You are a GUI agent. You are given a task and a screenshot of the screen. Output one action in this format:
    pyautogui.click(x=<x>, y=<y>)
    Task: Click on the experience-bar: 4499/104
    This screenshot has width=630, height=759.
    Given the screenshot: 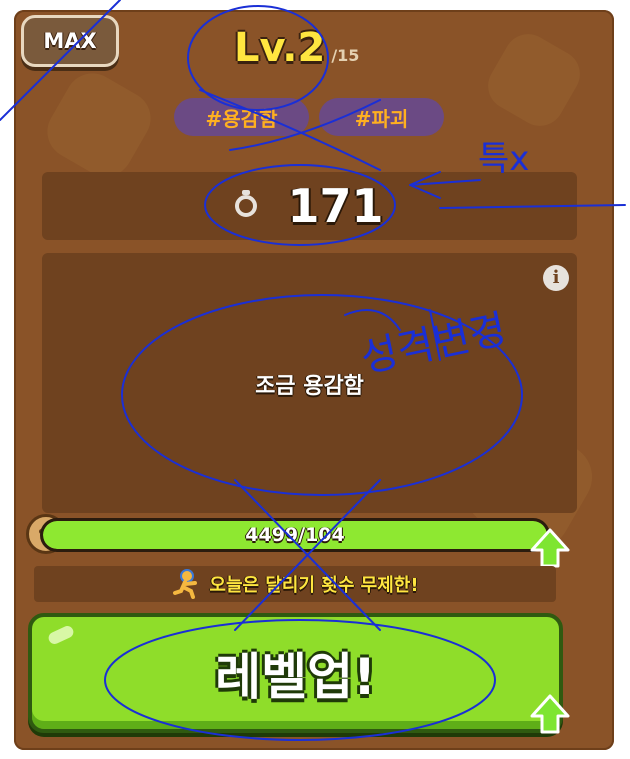 What is the action you would take?
    pyautogui.click(x=295, y=535)
    